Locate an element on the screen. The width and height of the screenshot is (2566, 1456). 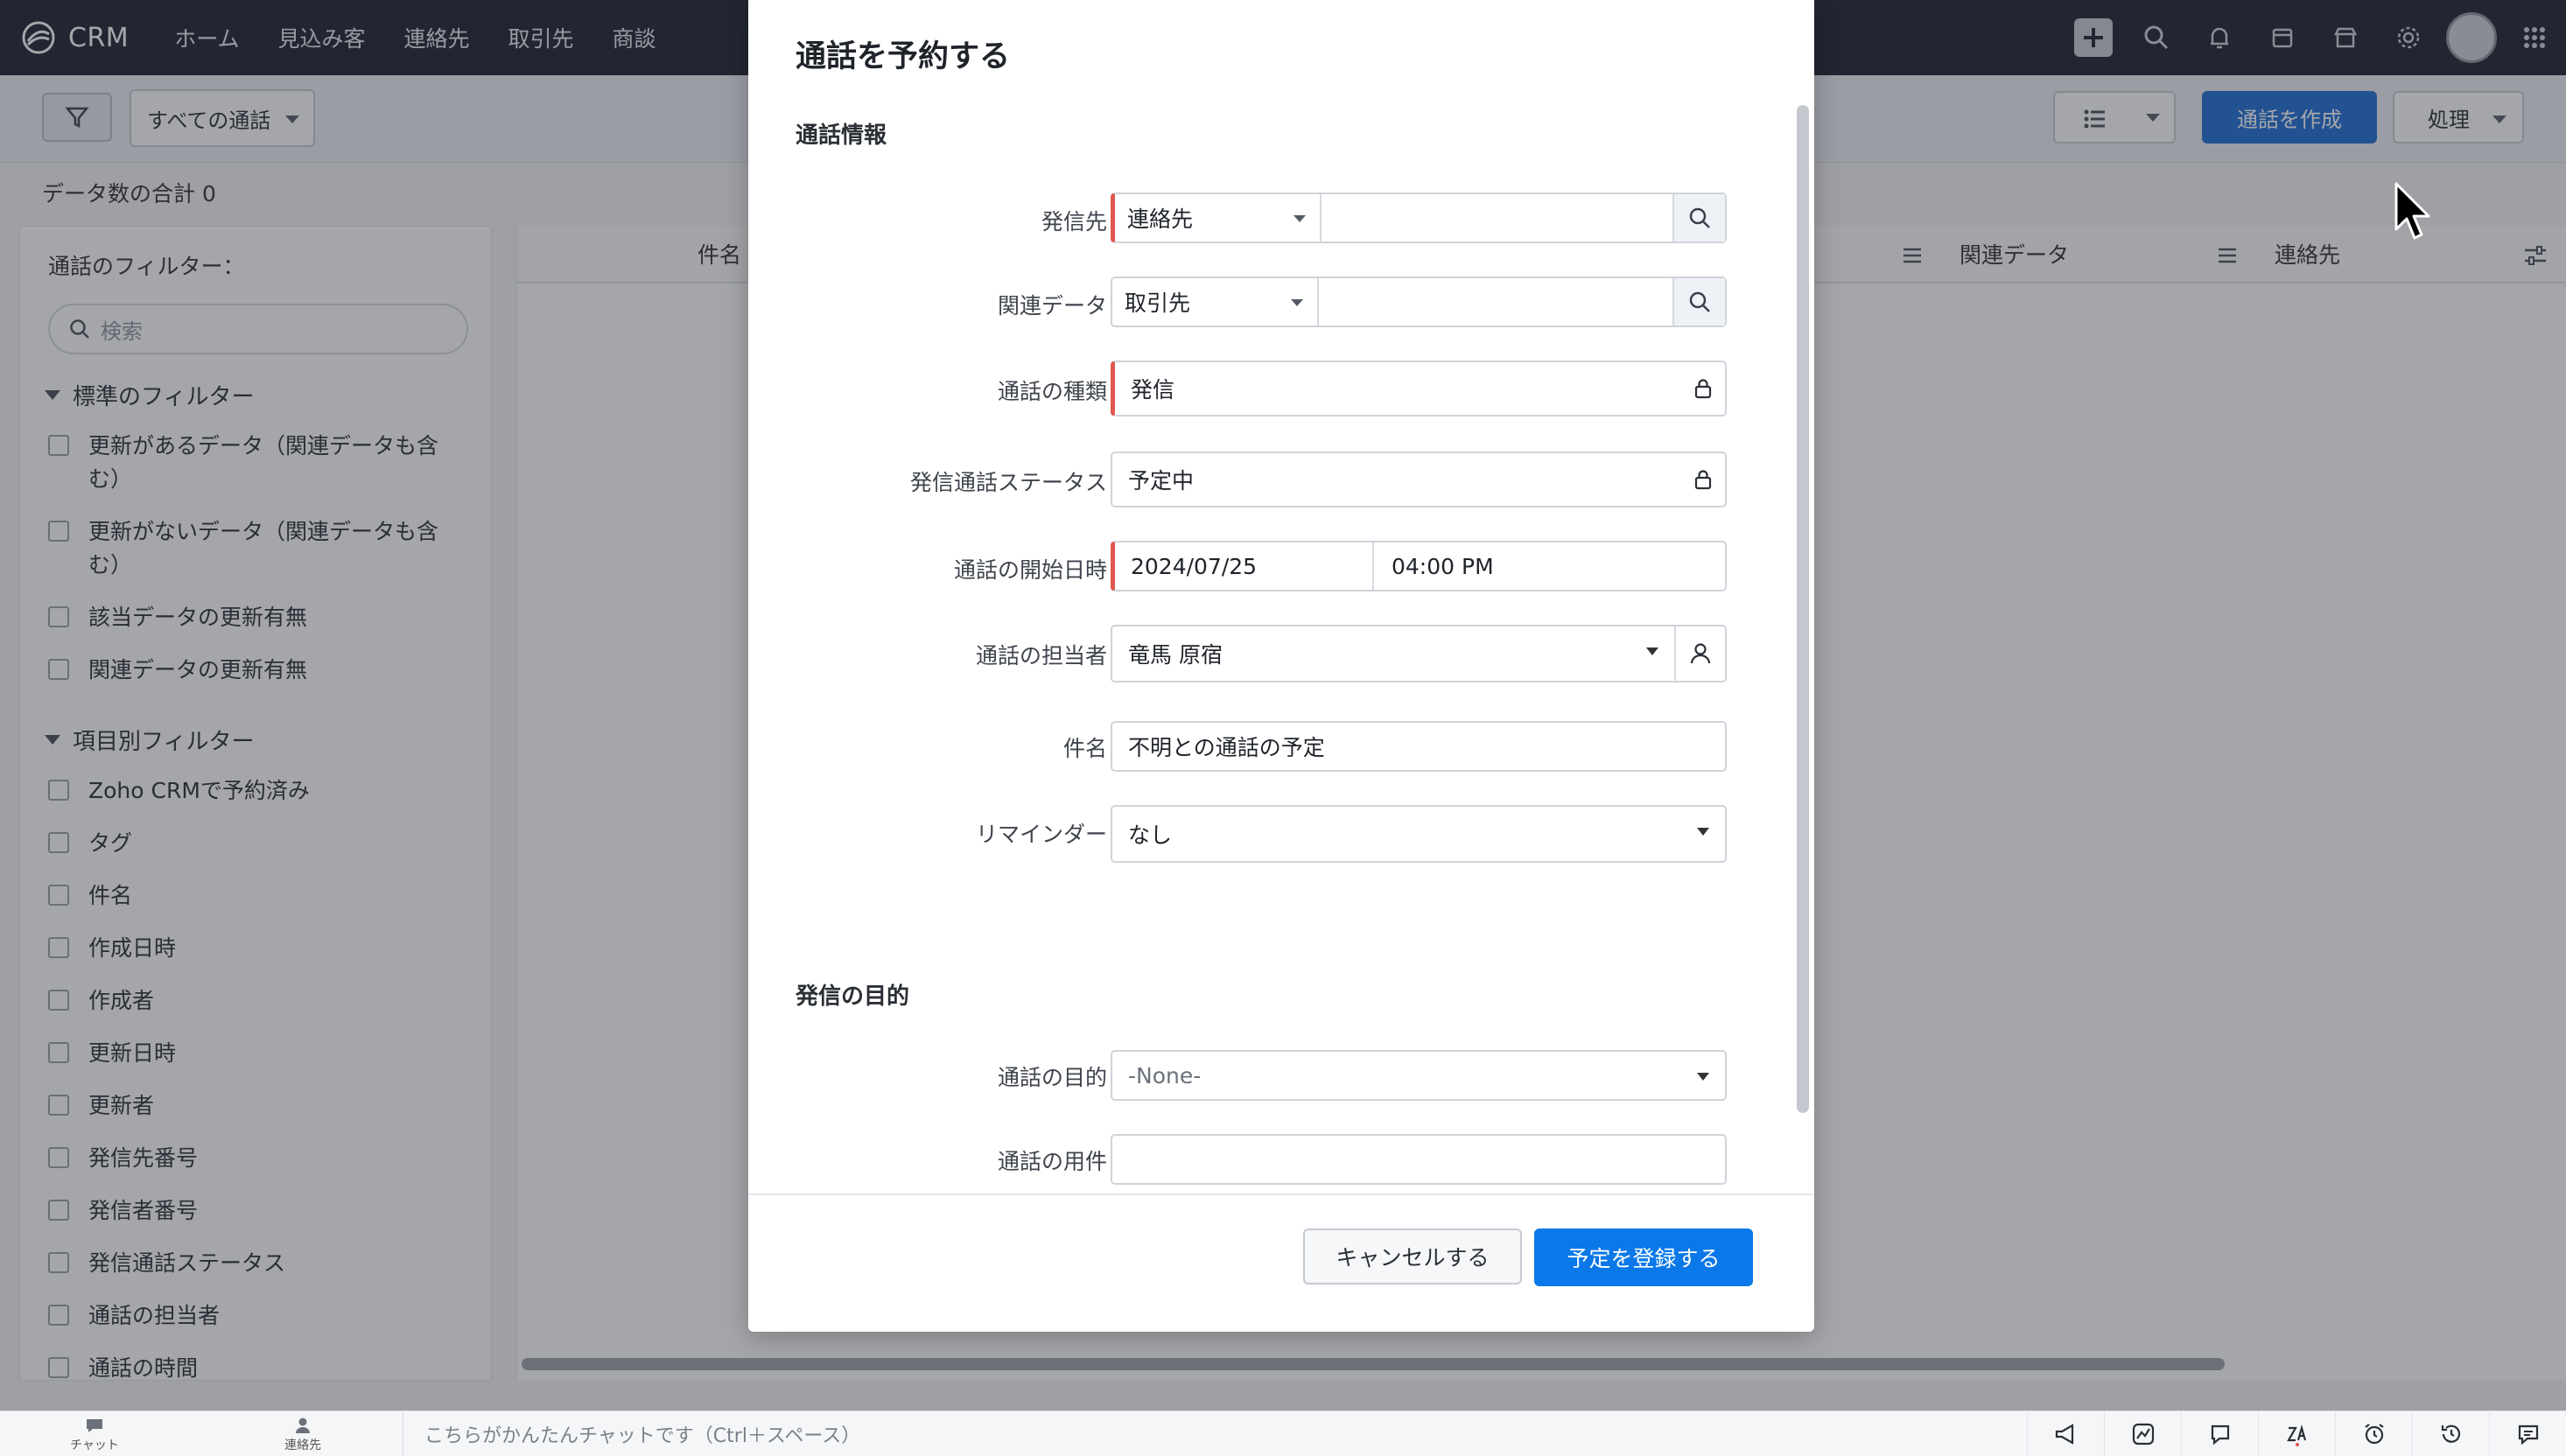
feedback-button is located at coordinates (2219, 1433).